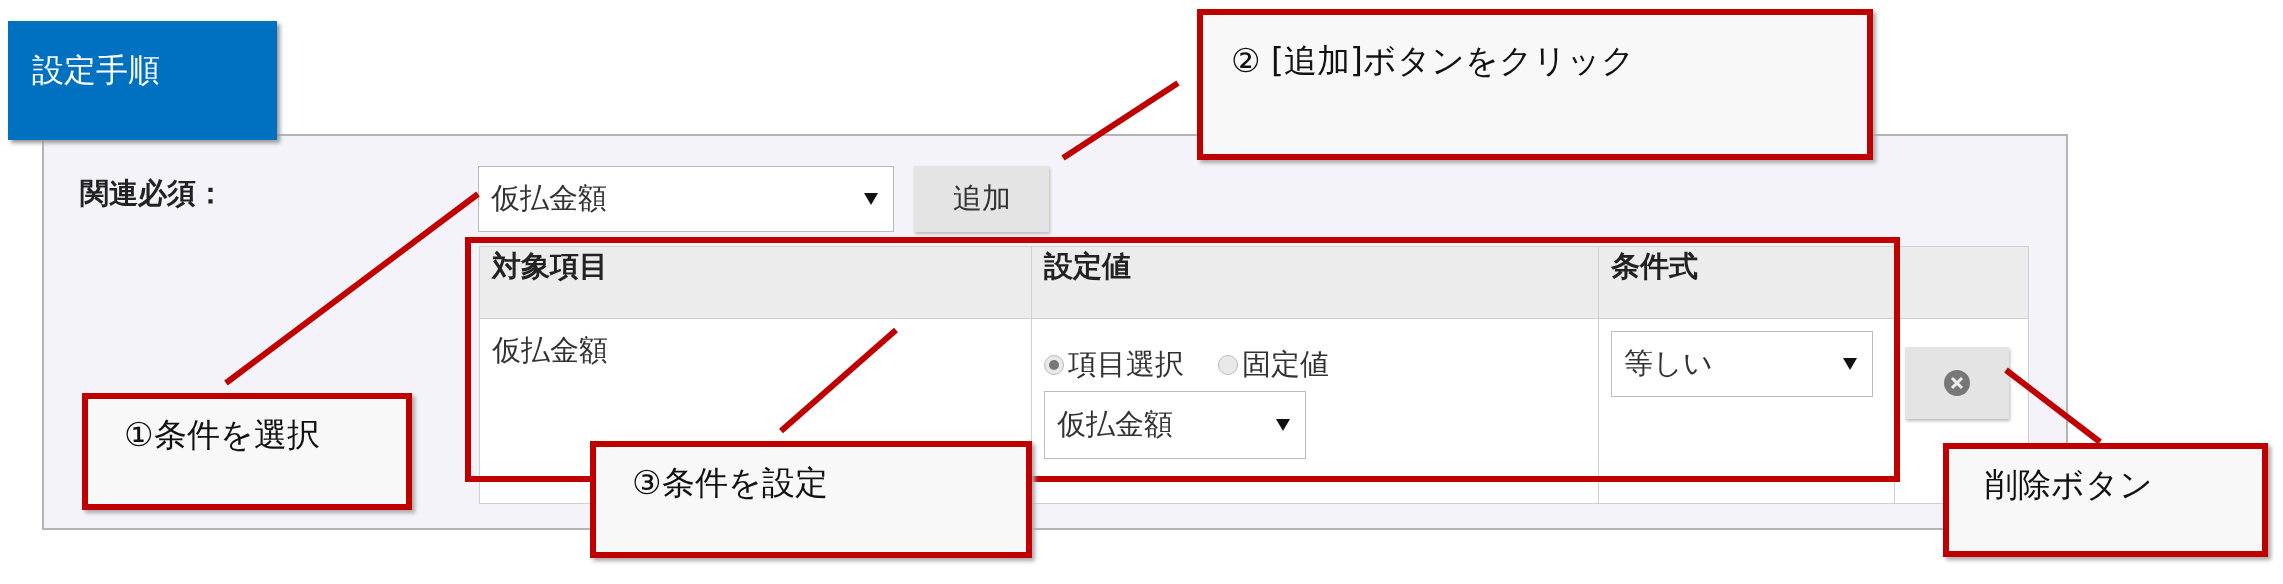 This screenshot has height=584, width=2283. What do you see at coordinates (1286, 364) in the screenshot?
I see `radio-label: 固定値` at bounding box center [1286, 364].